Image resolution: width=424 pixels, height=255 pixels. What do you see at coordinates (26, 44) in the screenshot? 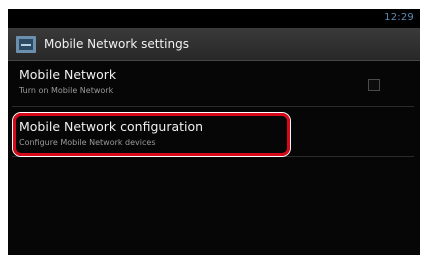
I see `settings-app-icon` at bounding box center [26, 44].